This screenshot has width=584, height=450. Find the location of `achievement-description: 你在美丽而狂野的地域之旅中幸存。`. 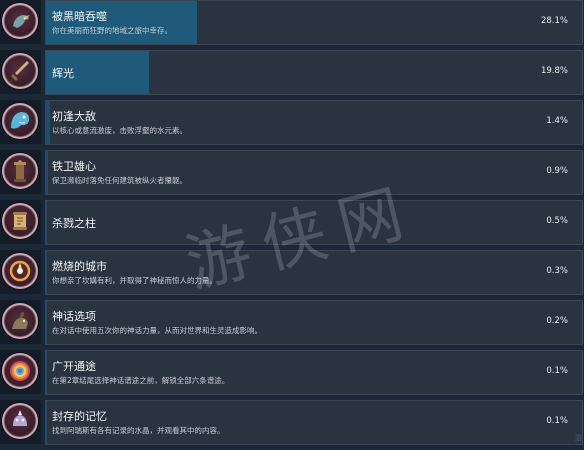

achievement-description: 你在美丽而狂野的地域之旅中幸存。 is located at coordinates (112, 30).